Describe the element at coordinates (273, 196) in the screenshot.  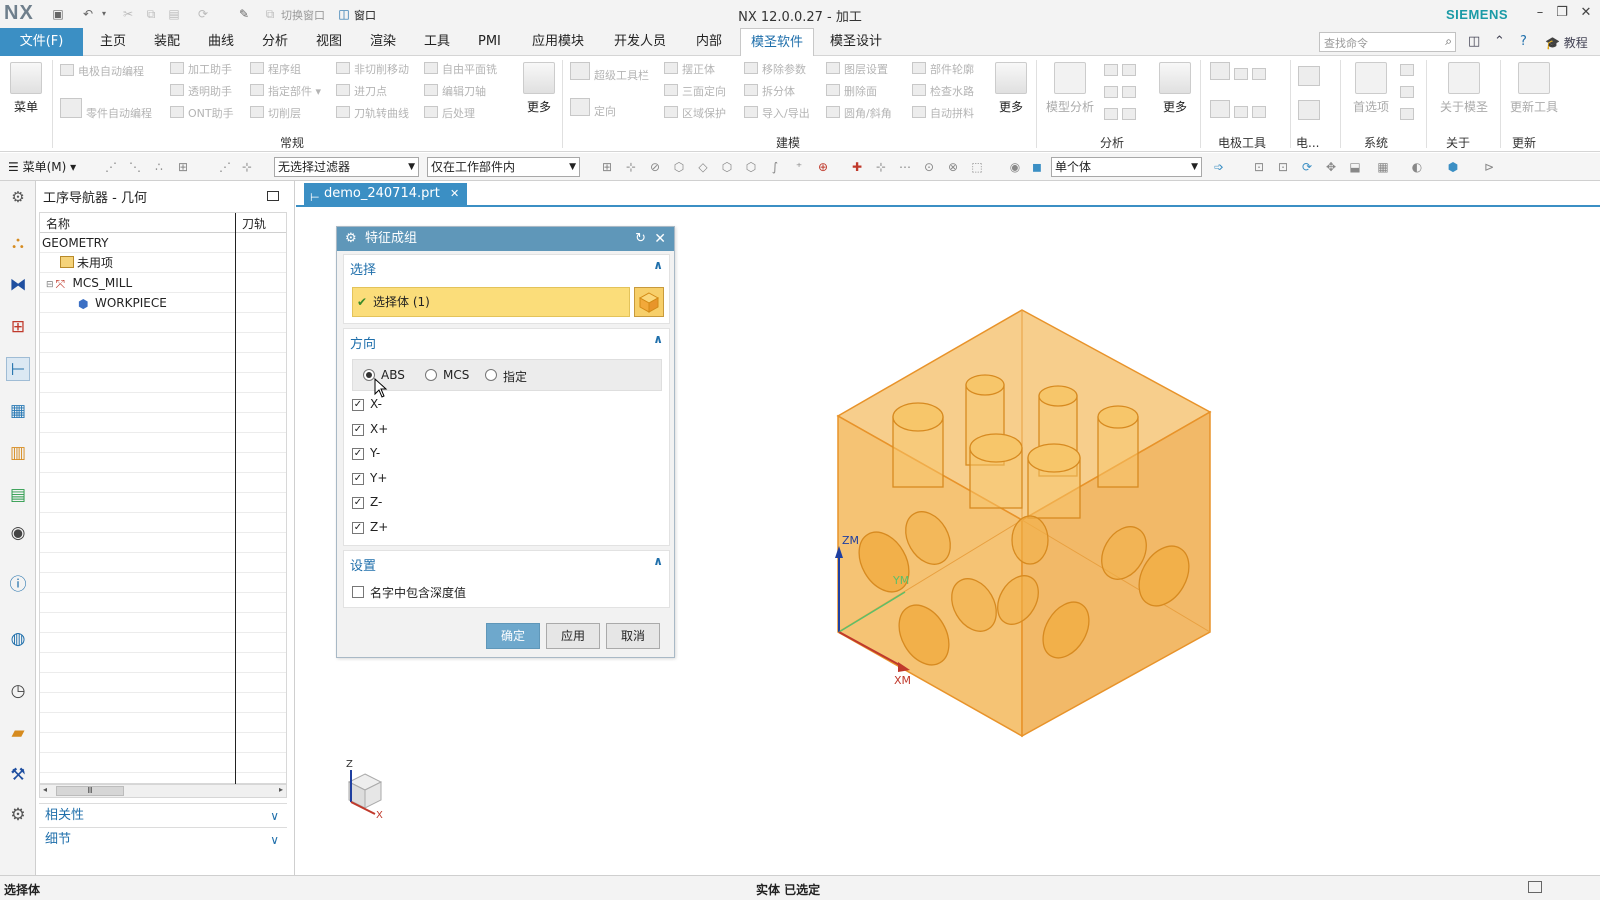
I see `maximize-icon` at that location.